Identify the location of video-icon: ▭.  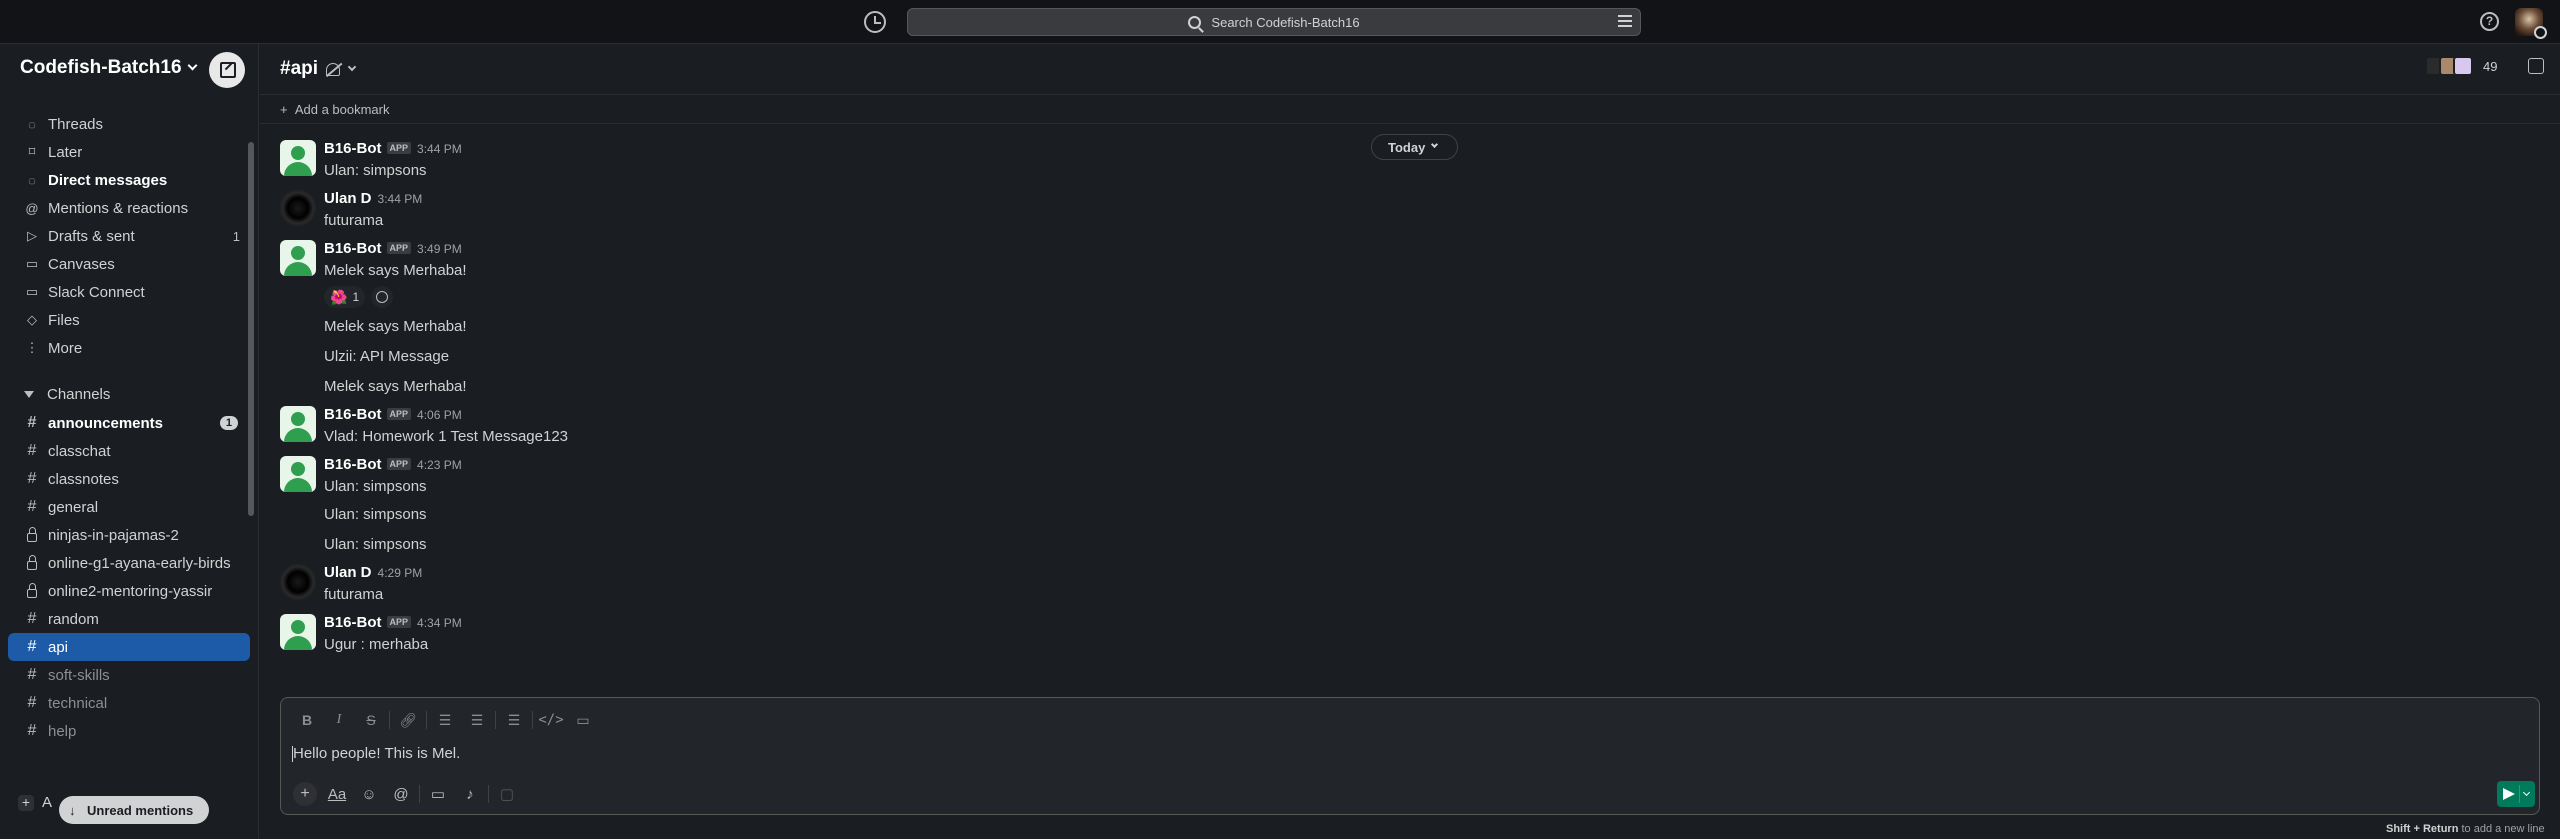
(438, 794).